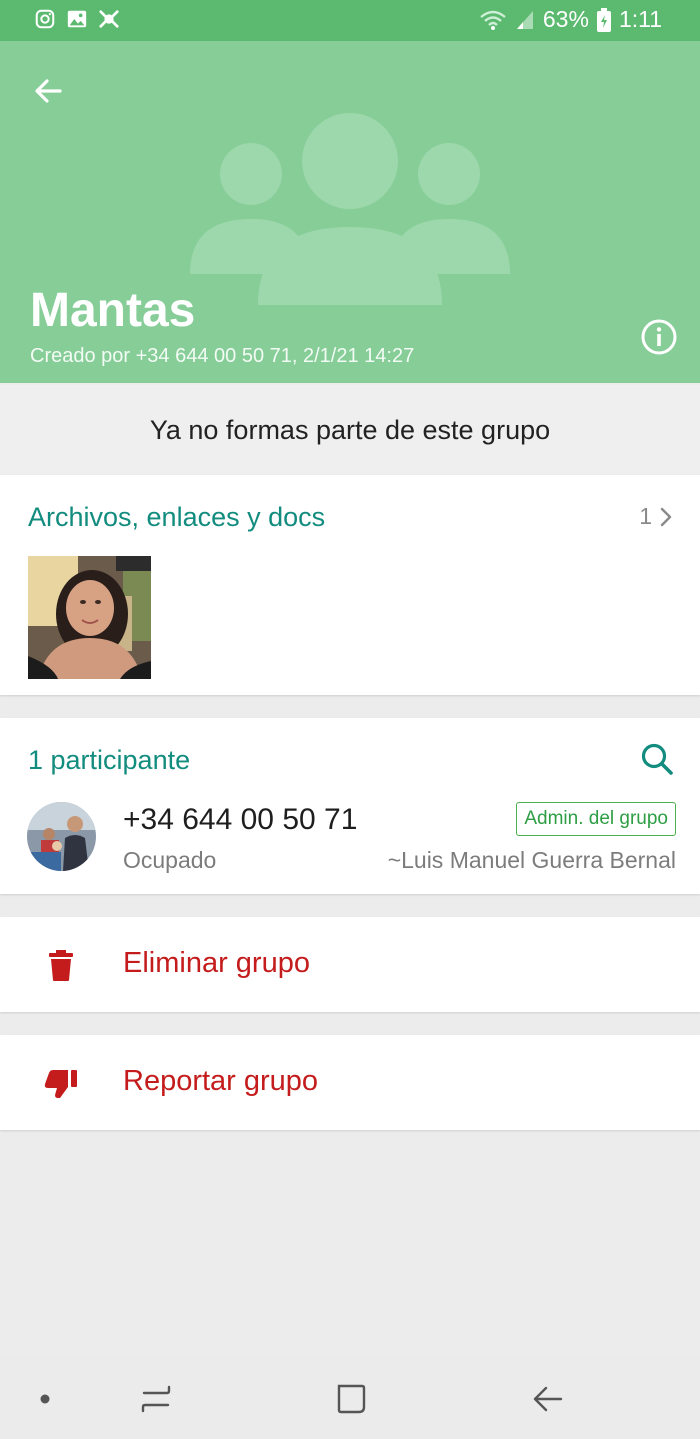  Describe the element at coordinates (350, 964) in the screenshot. I see `delete-group-button: Eliminar grupo` at that location.